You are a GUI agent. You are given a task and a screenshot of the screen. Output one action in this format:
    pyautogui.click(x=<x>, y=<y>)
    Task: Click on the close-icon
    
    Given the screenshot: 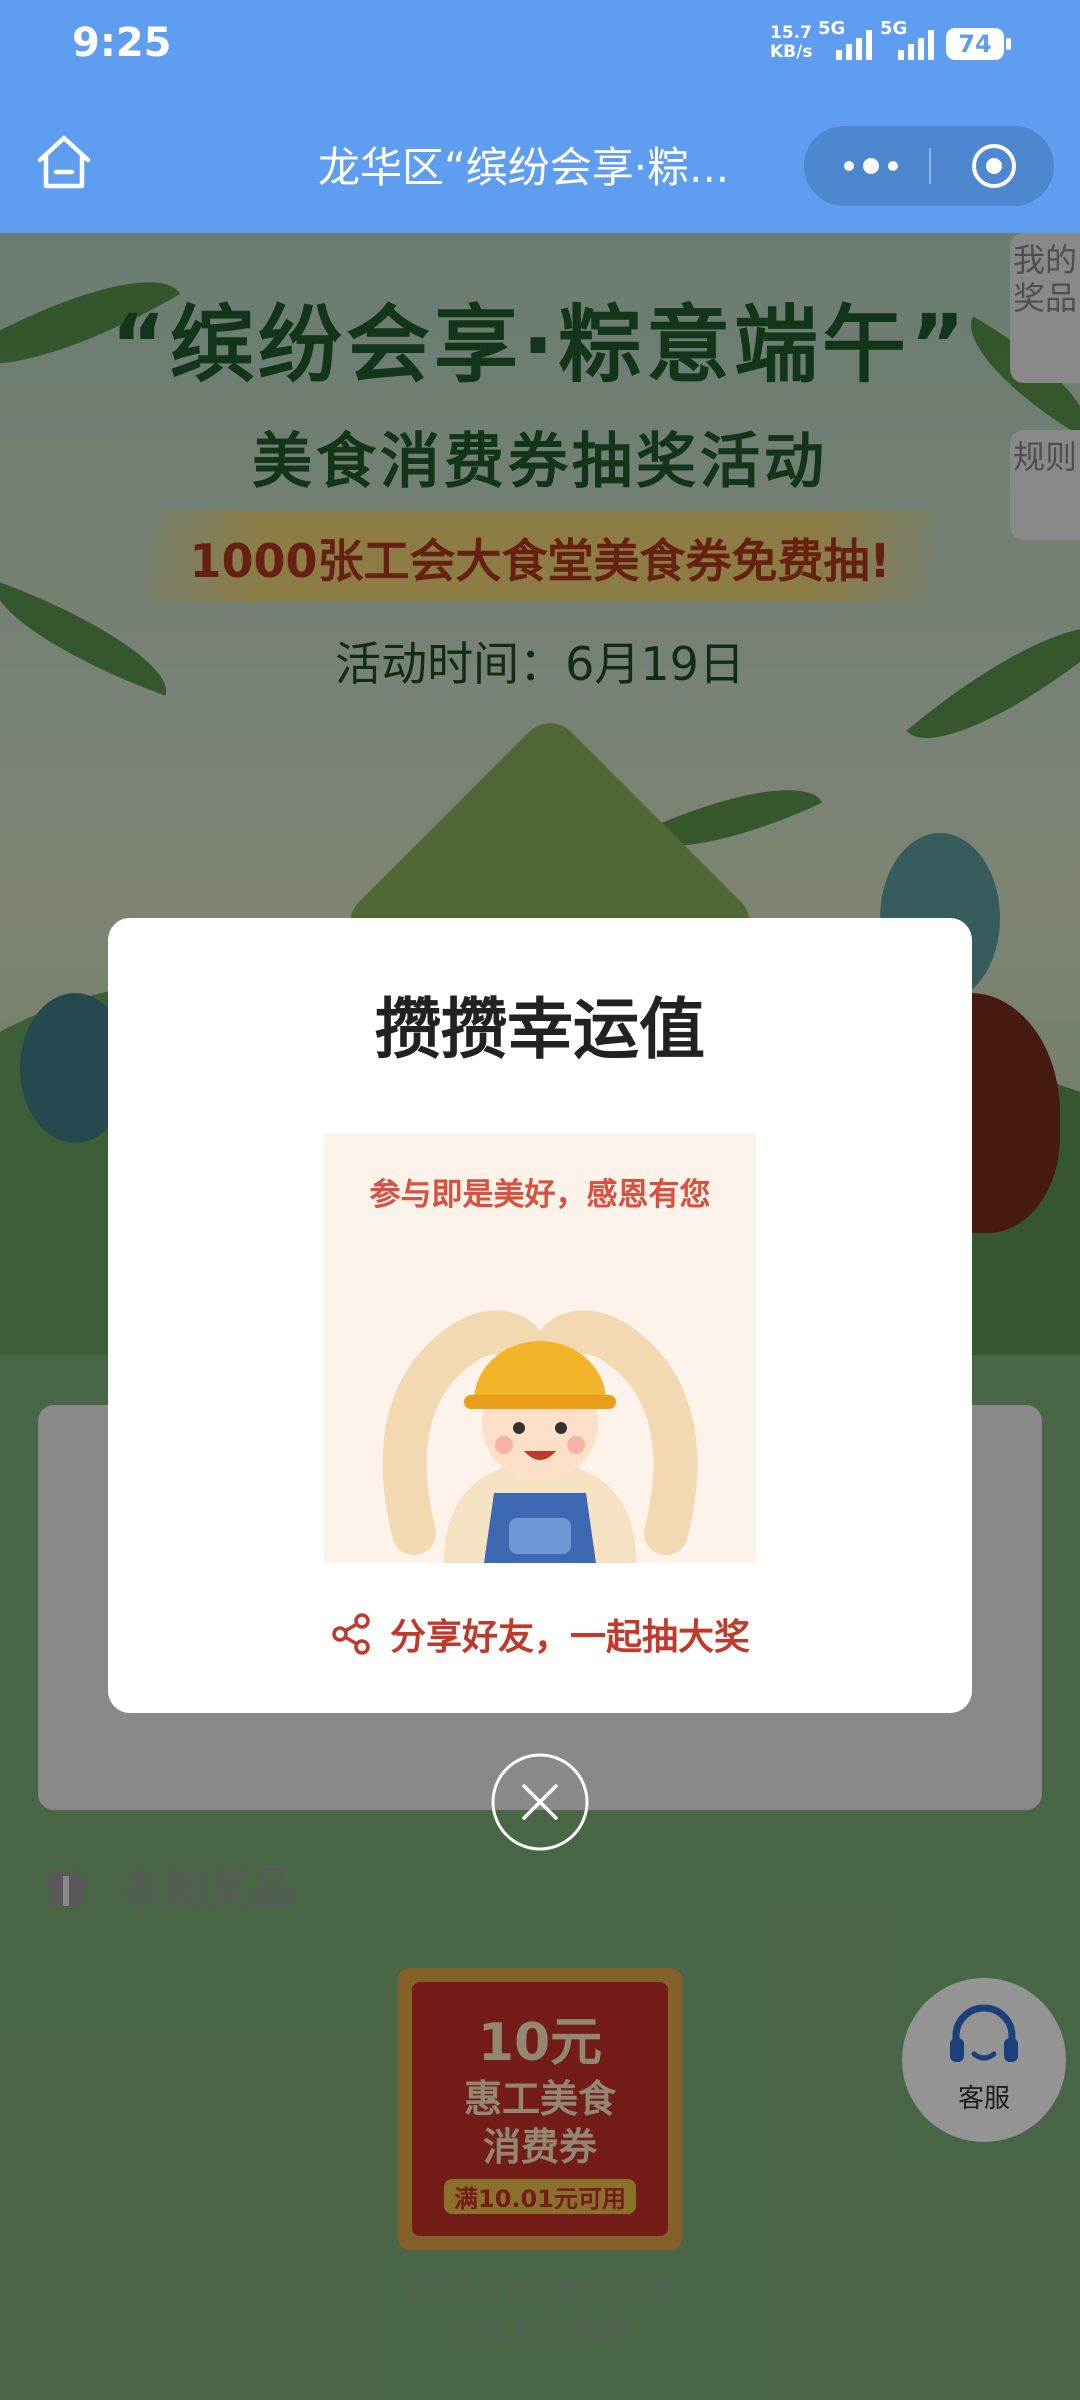 What is the action you would take?
    pyautogui.click(x=540, y=1802)
    